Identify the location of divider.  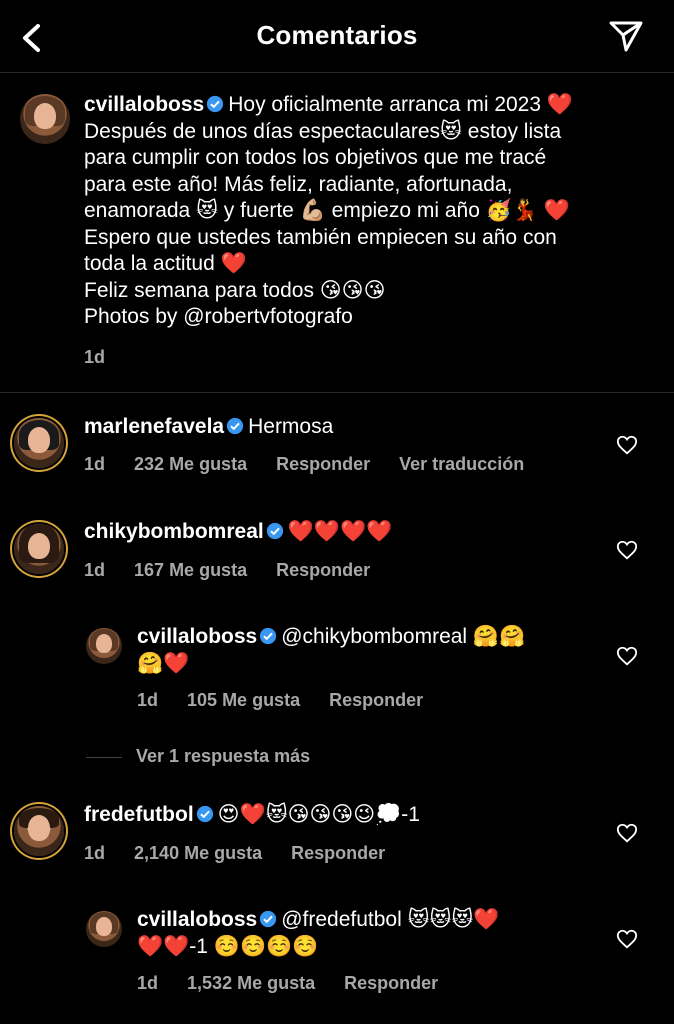
(104, 757).